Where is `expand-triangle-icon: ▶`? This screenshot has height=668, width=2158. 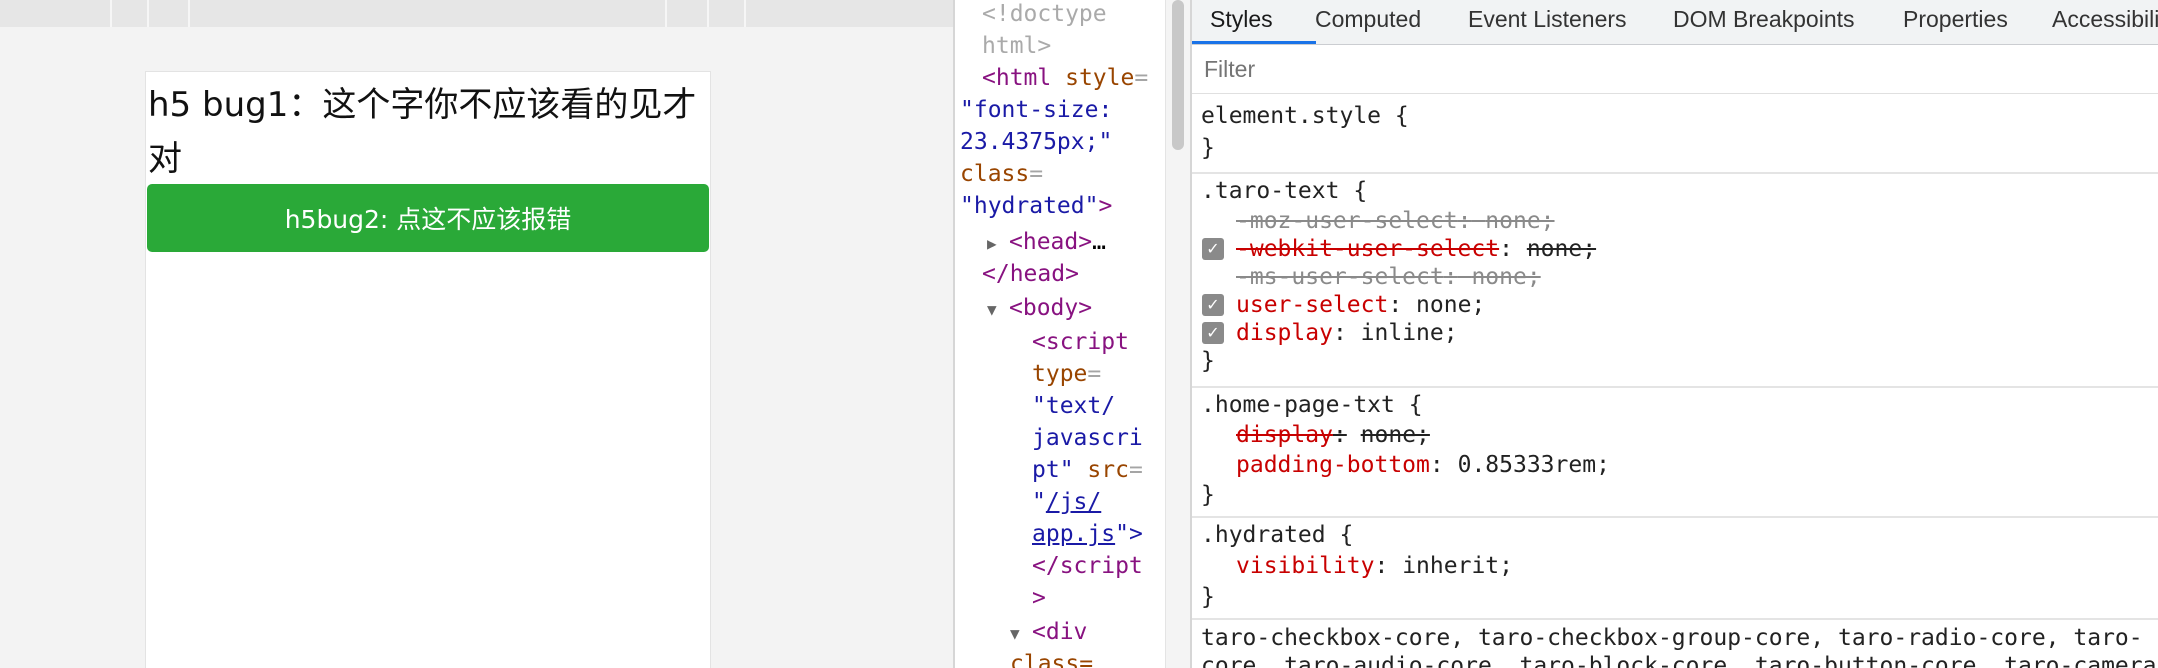 expand-triangle-icon: ▶ is located at coordinates (998, 244).